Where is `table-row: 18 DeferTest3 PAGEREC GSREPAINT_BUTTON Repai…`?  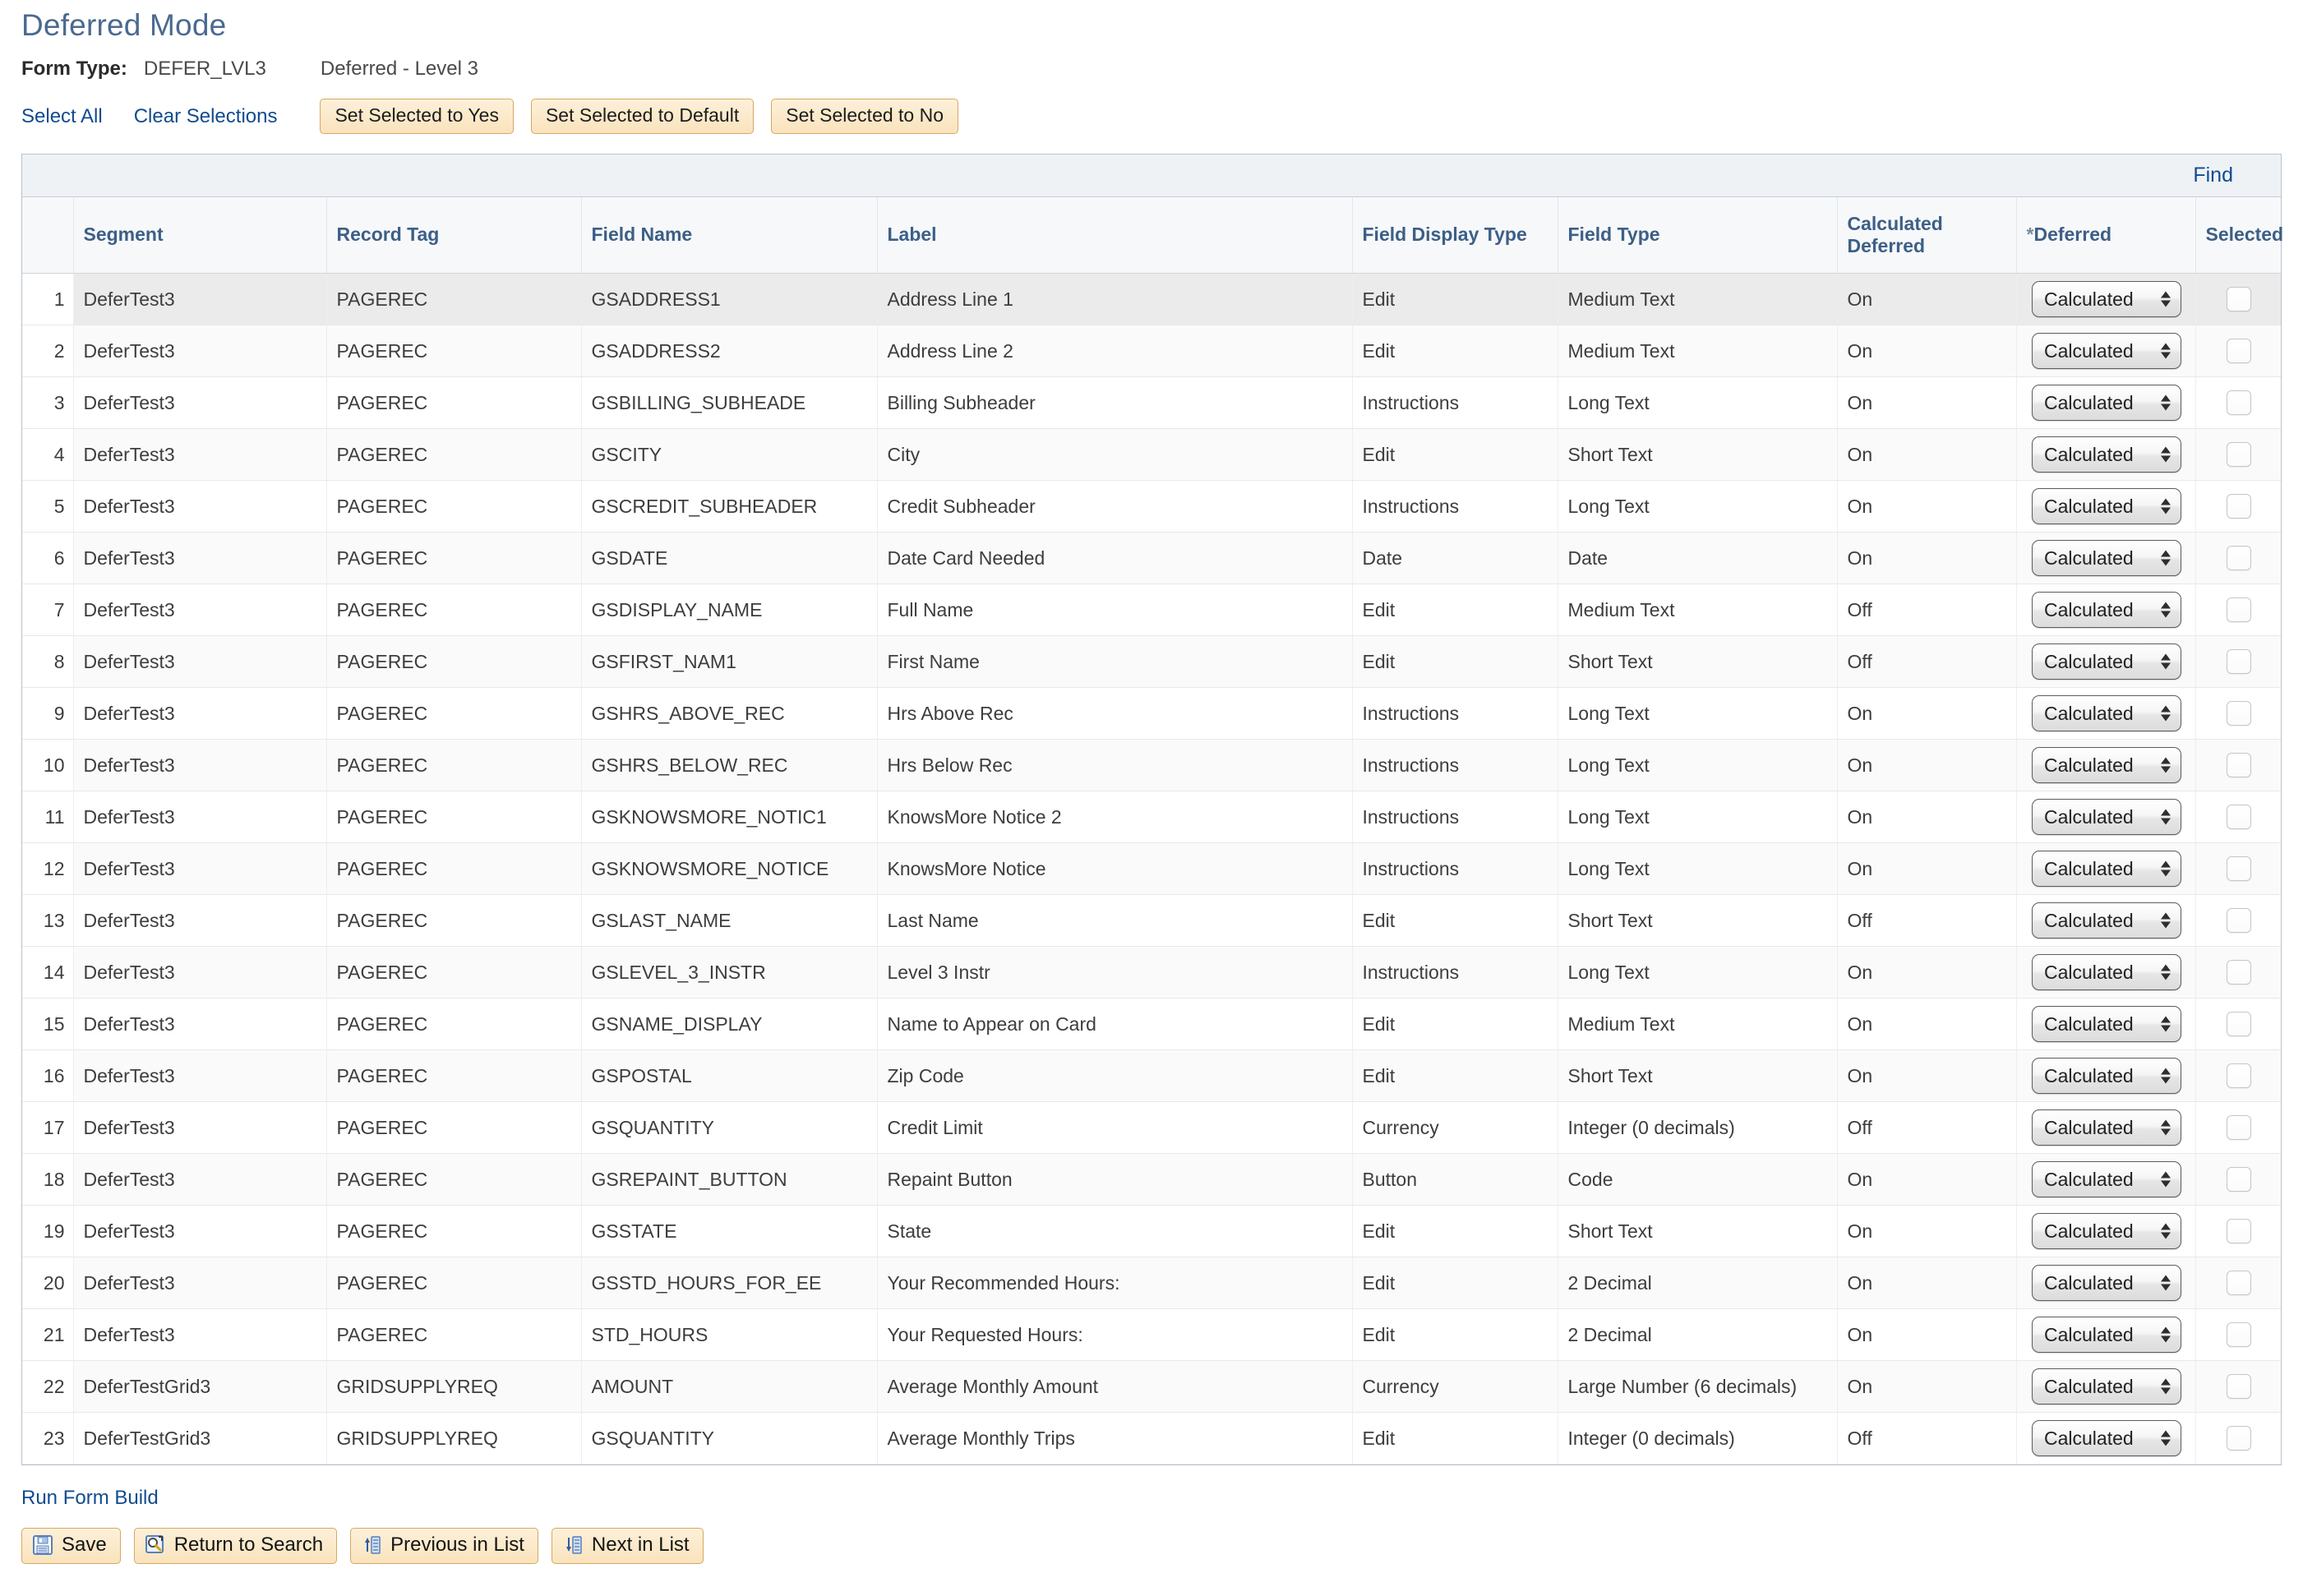
table-row: 18 DeferTest3 PAGEREC GSREPAINT_BUTTON Repai… is located at coordinates (1151, 1180).